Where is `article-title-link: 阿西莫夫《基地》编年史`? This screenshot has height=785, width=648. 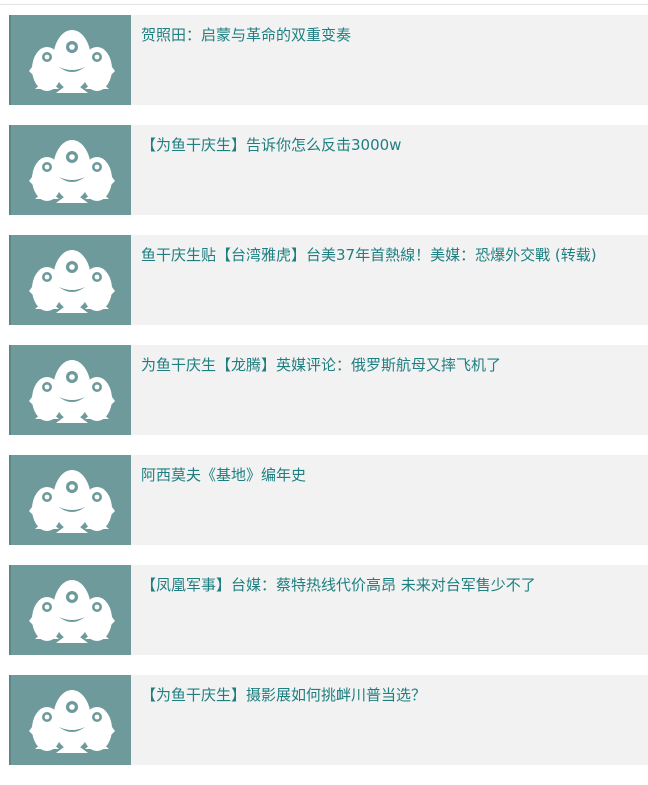
article-title-link: 阿西莫夫《基地》编年史 is located at coordinates (218, 500).